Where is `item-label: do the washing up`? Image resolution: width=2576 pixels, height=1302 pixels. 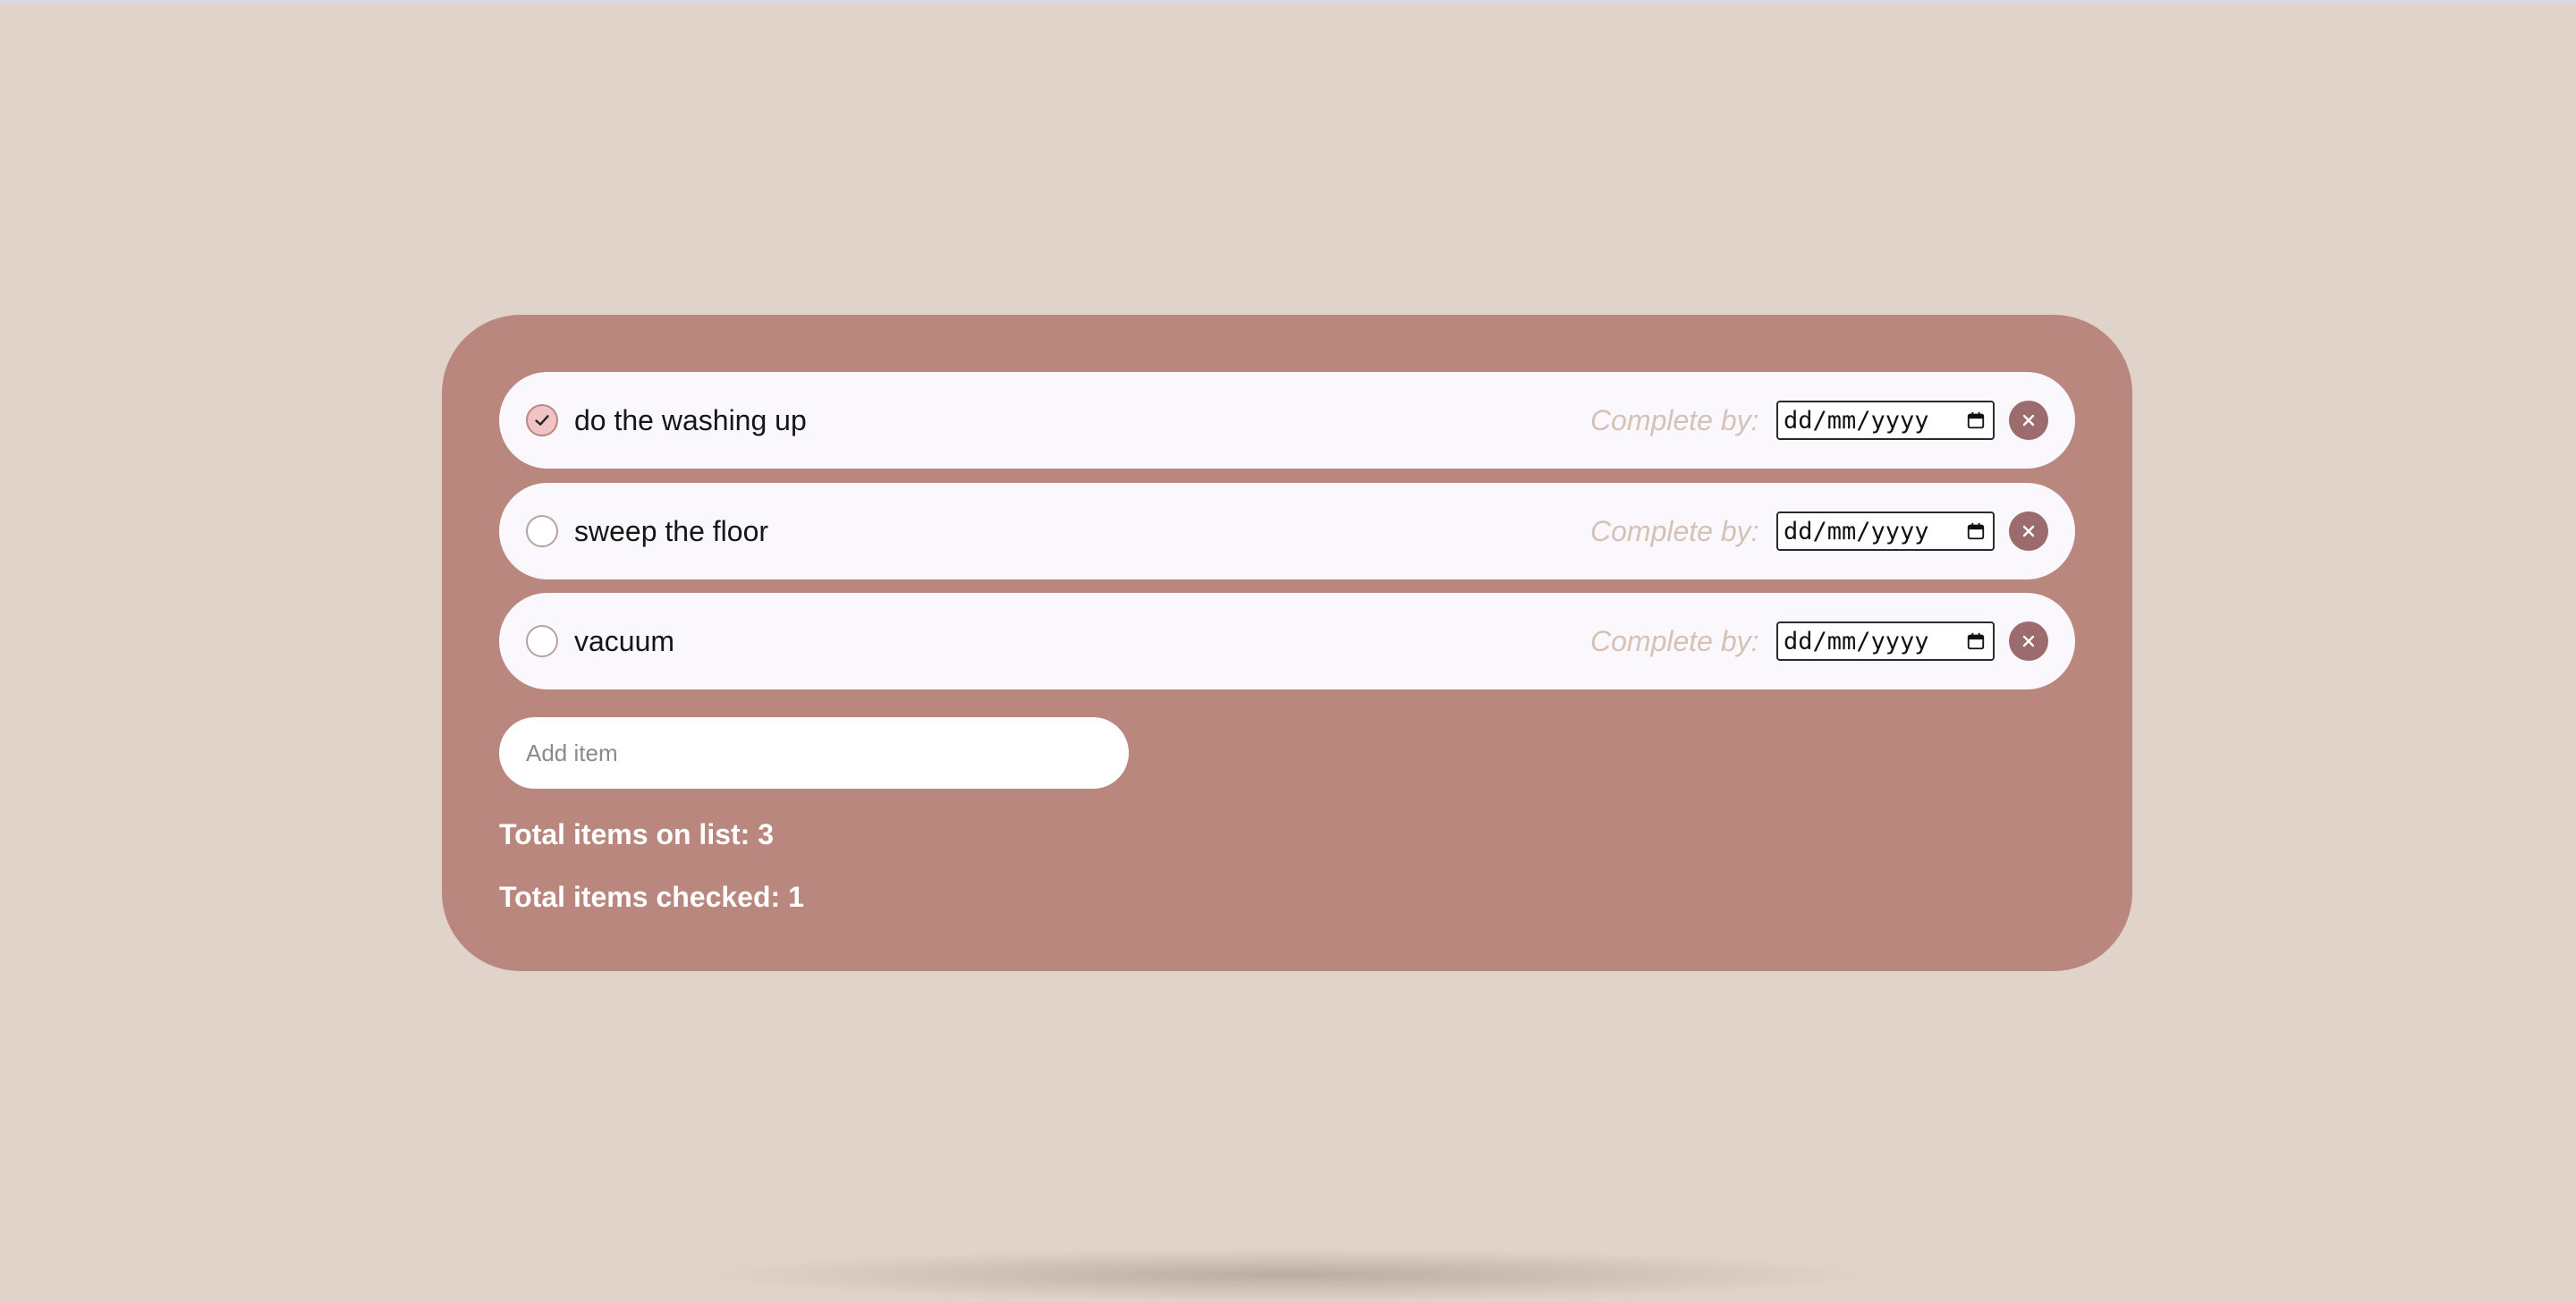
item-label: do the washing up is located at coordinates (690, 420).